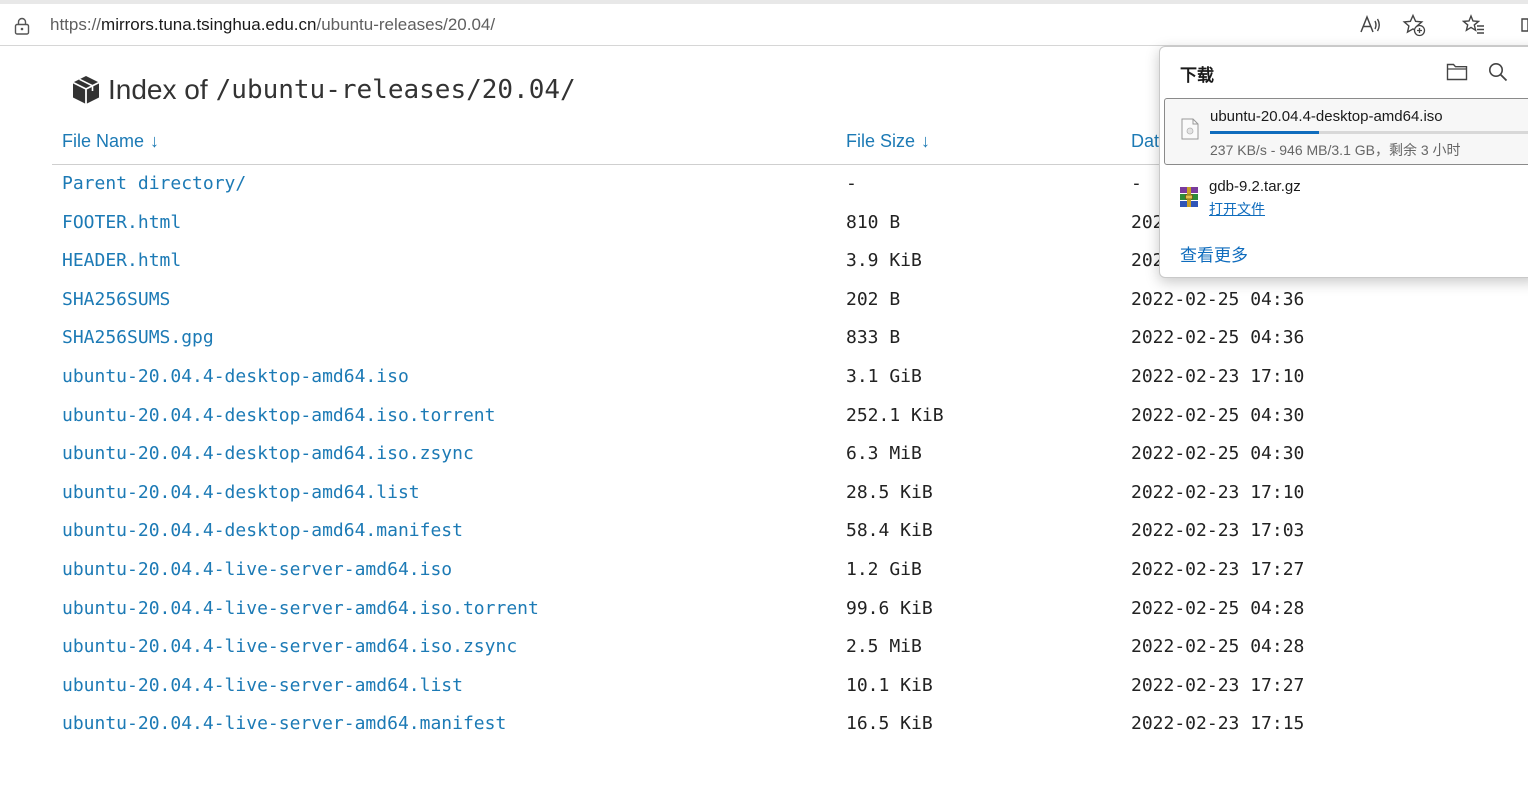 The height and width of the screenshot is (811, 1528). What do you see at coordinates (268, 453) in the screenshot?
I see `file-link: ubuntu-20.04.4-desktop-amd64.iso.zsync` at bounding box center [268, 453].